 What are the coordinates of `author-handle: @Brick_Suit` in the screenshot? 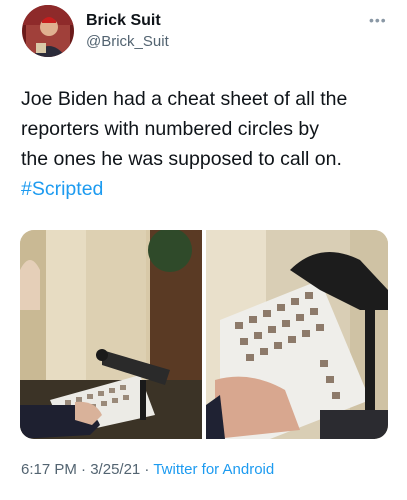 It's located at (127, 41).